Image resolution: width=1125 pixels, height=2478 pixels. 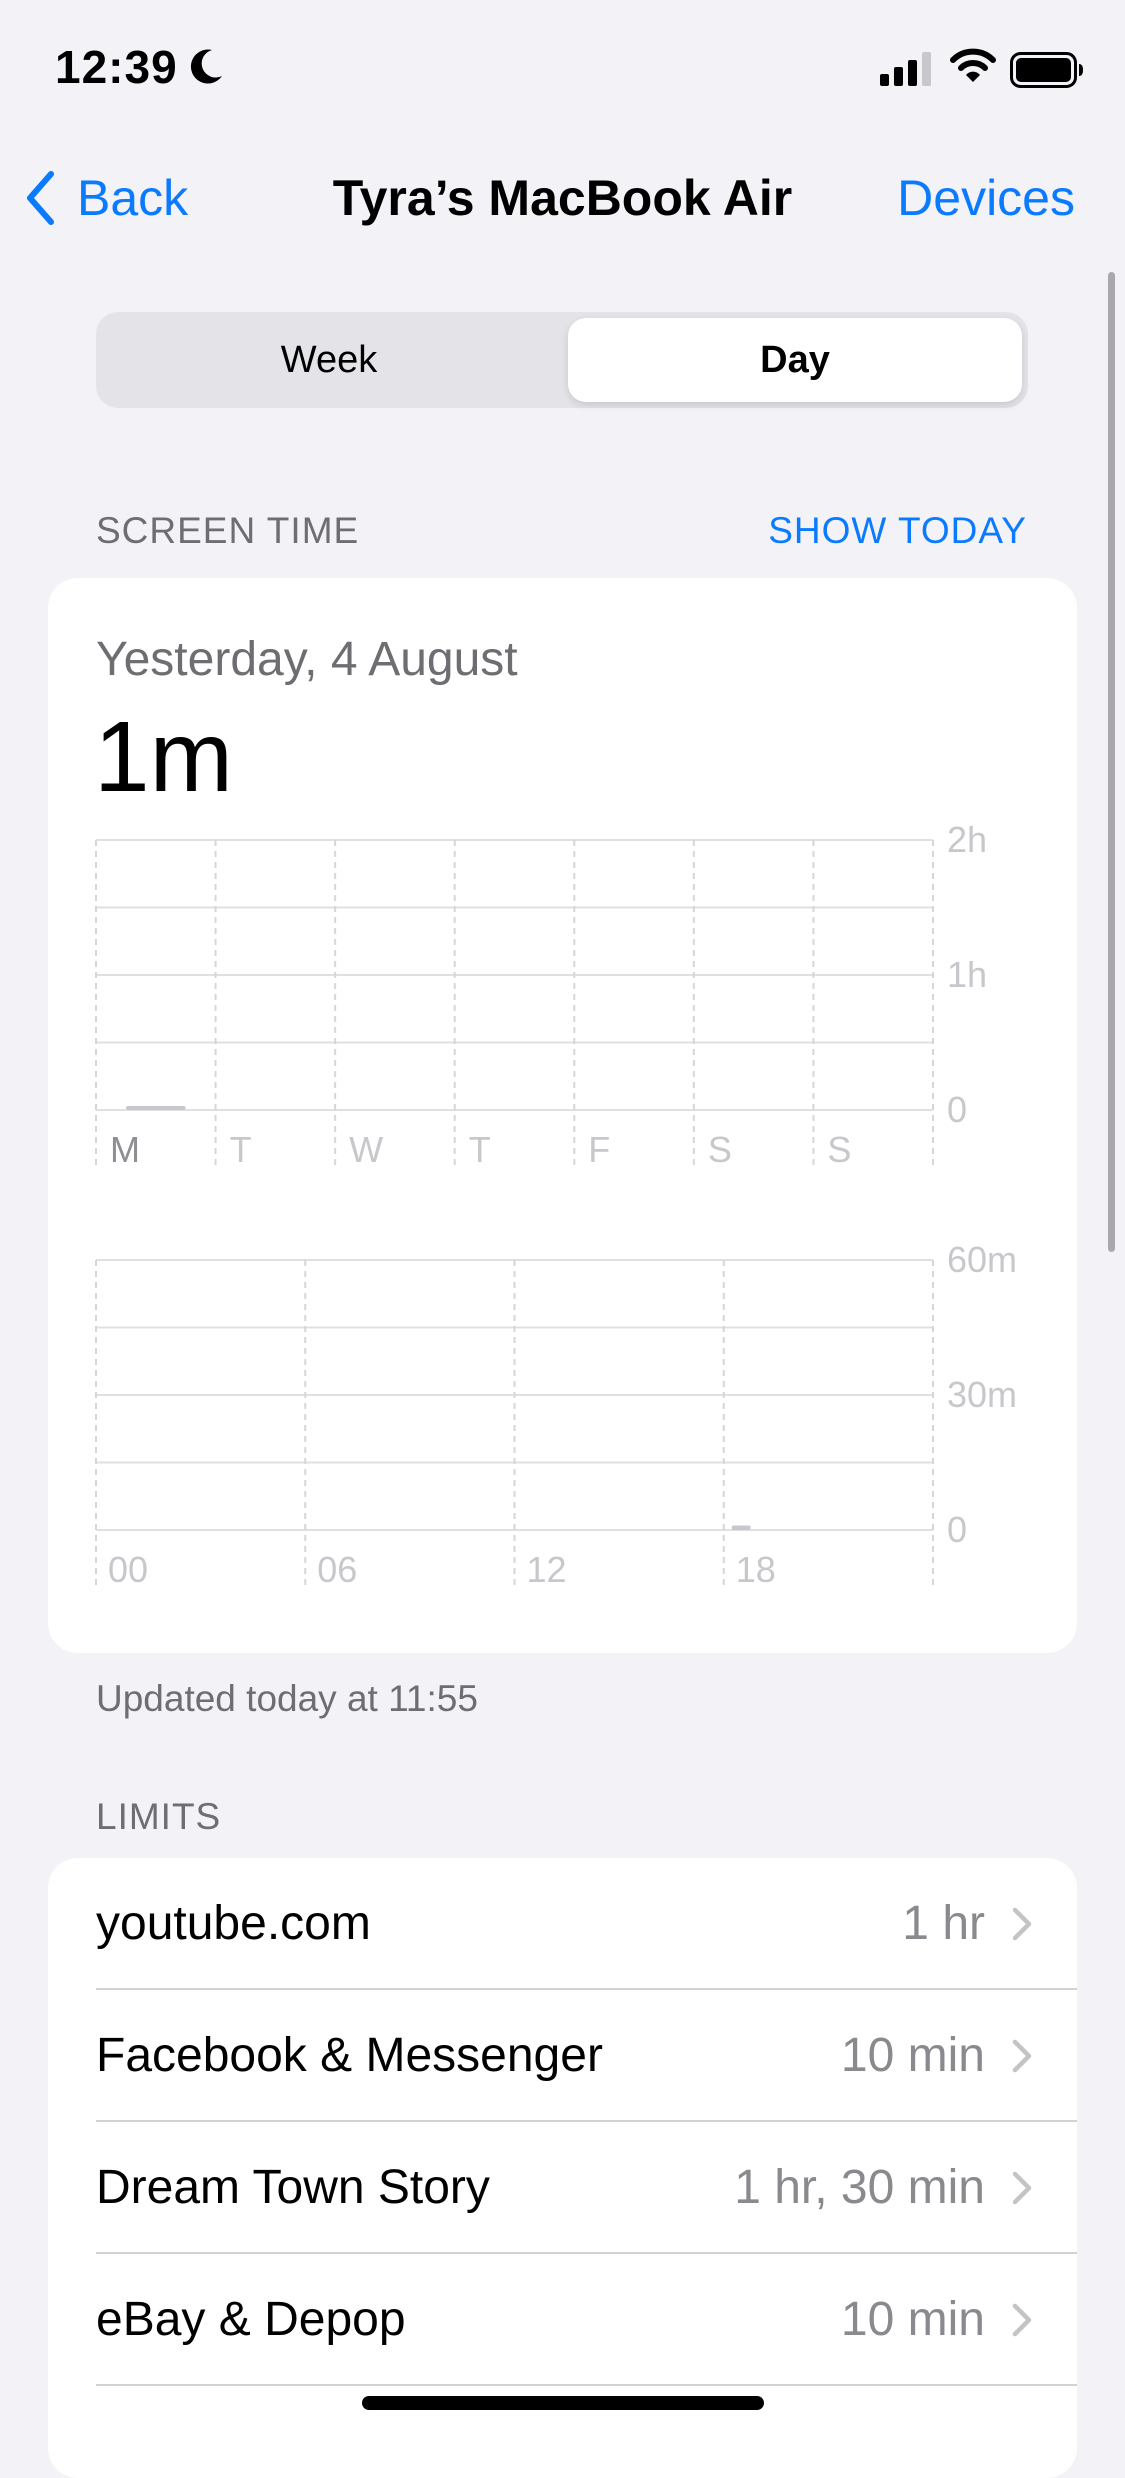 What do you see at coordinates (897, 531) in the screenshot?
I see `show-today-button: SHOW TODAY` at bounding box center [897, 531].